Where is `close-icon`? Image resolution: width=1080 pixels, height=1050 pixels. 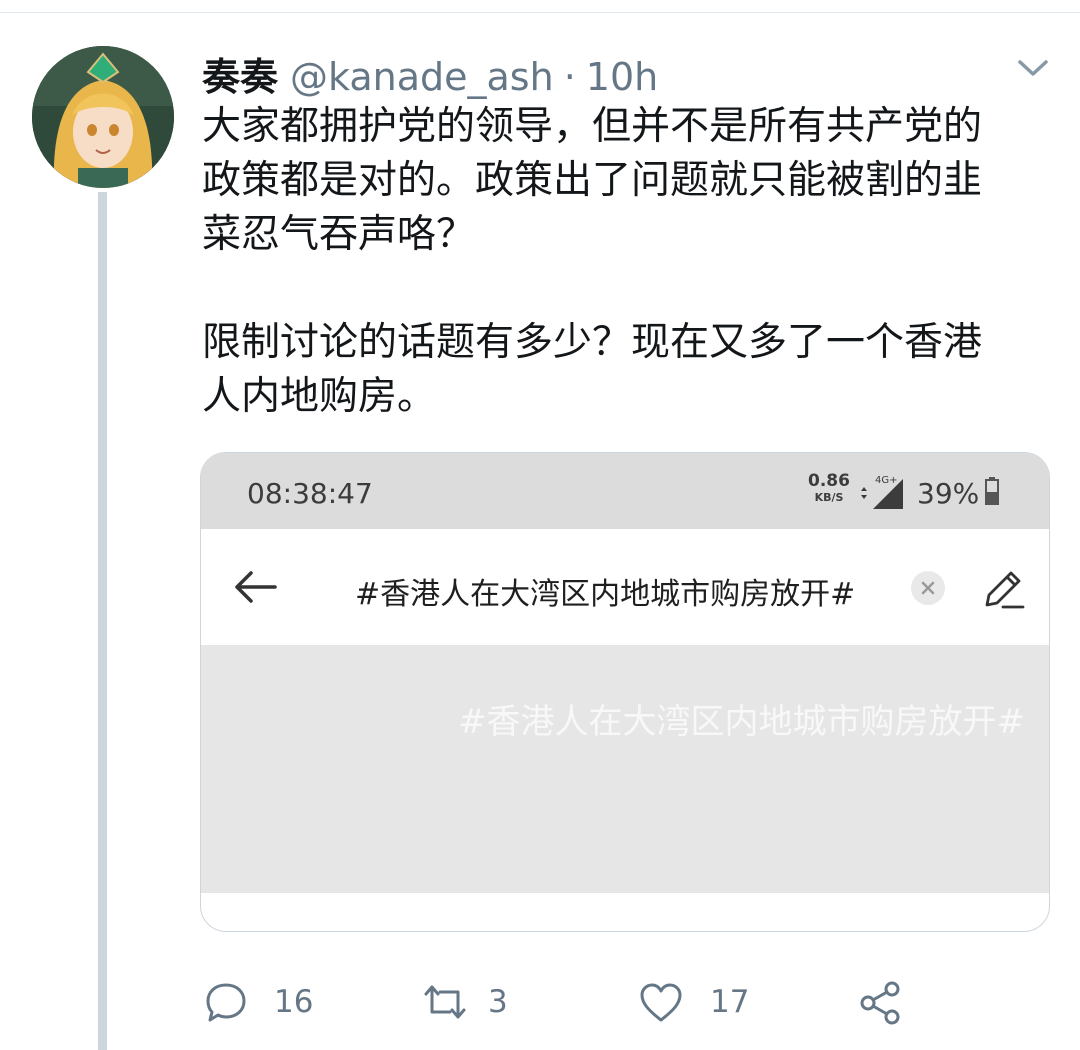
close-icon is located at coordinates (928, 588).